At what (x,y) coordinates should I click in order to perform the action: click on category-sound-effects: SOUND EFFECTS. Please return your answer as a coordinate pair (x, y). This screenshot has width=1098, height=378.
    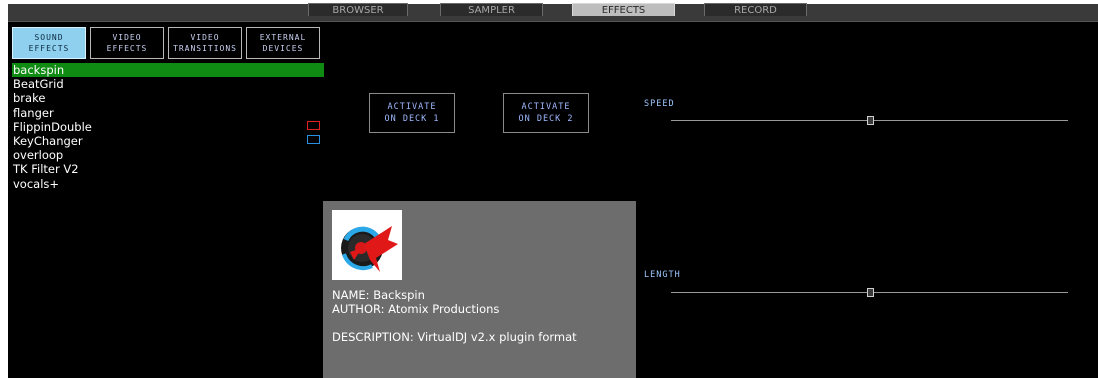
    Looking at the image, I should click on (49, 43).